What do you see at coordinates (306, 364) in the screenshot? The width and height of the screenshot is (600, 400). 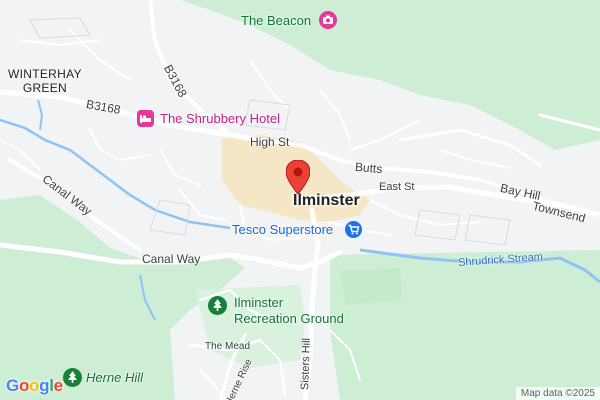 I see `road-label-sisters-hill: Sisters Hill` at bounding box center [306, 364].